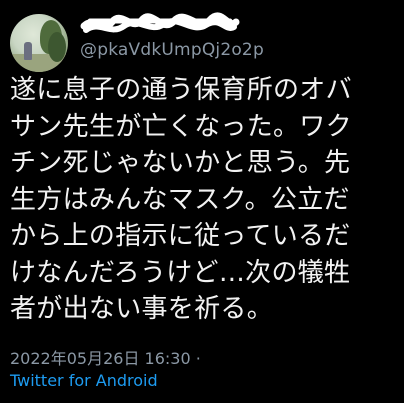 This screenshot has height=403, width=404. What do you see at coordinates (160, 22) in the screenshot?
I see `redacted-display-name` at bounding box center [160, 22].